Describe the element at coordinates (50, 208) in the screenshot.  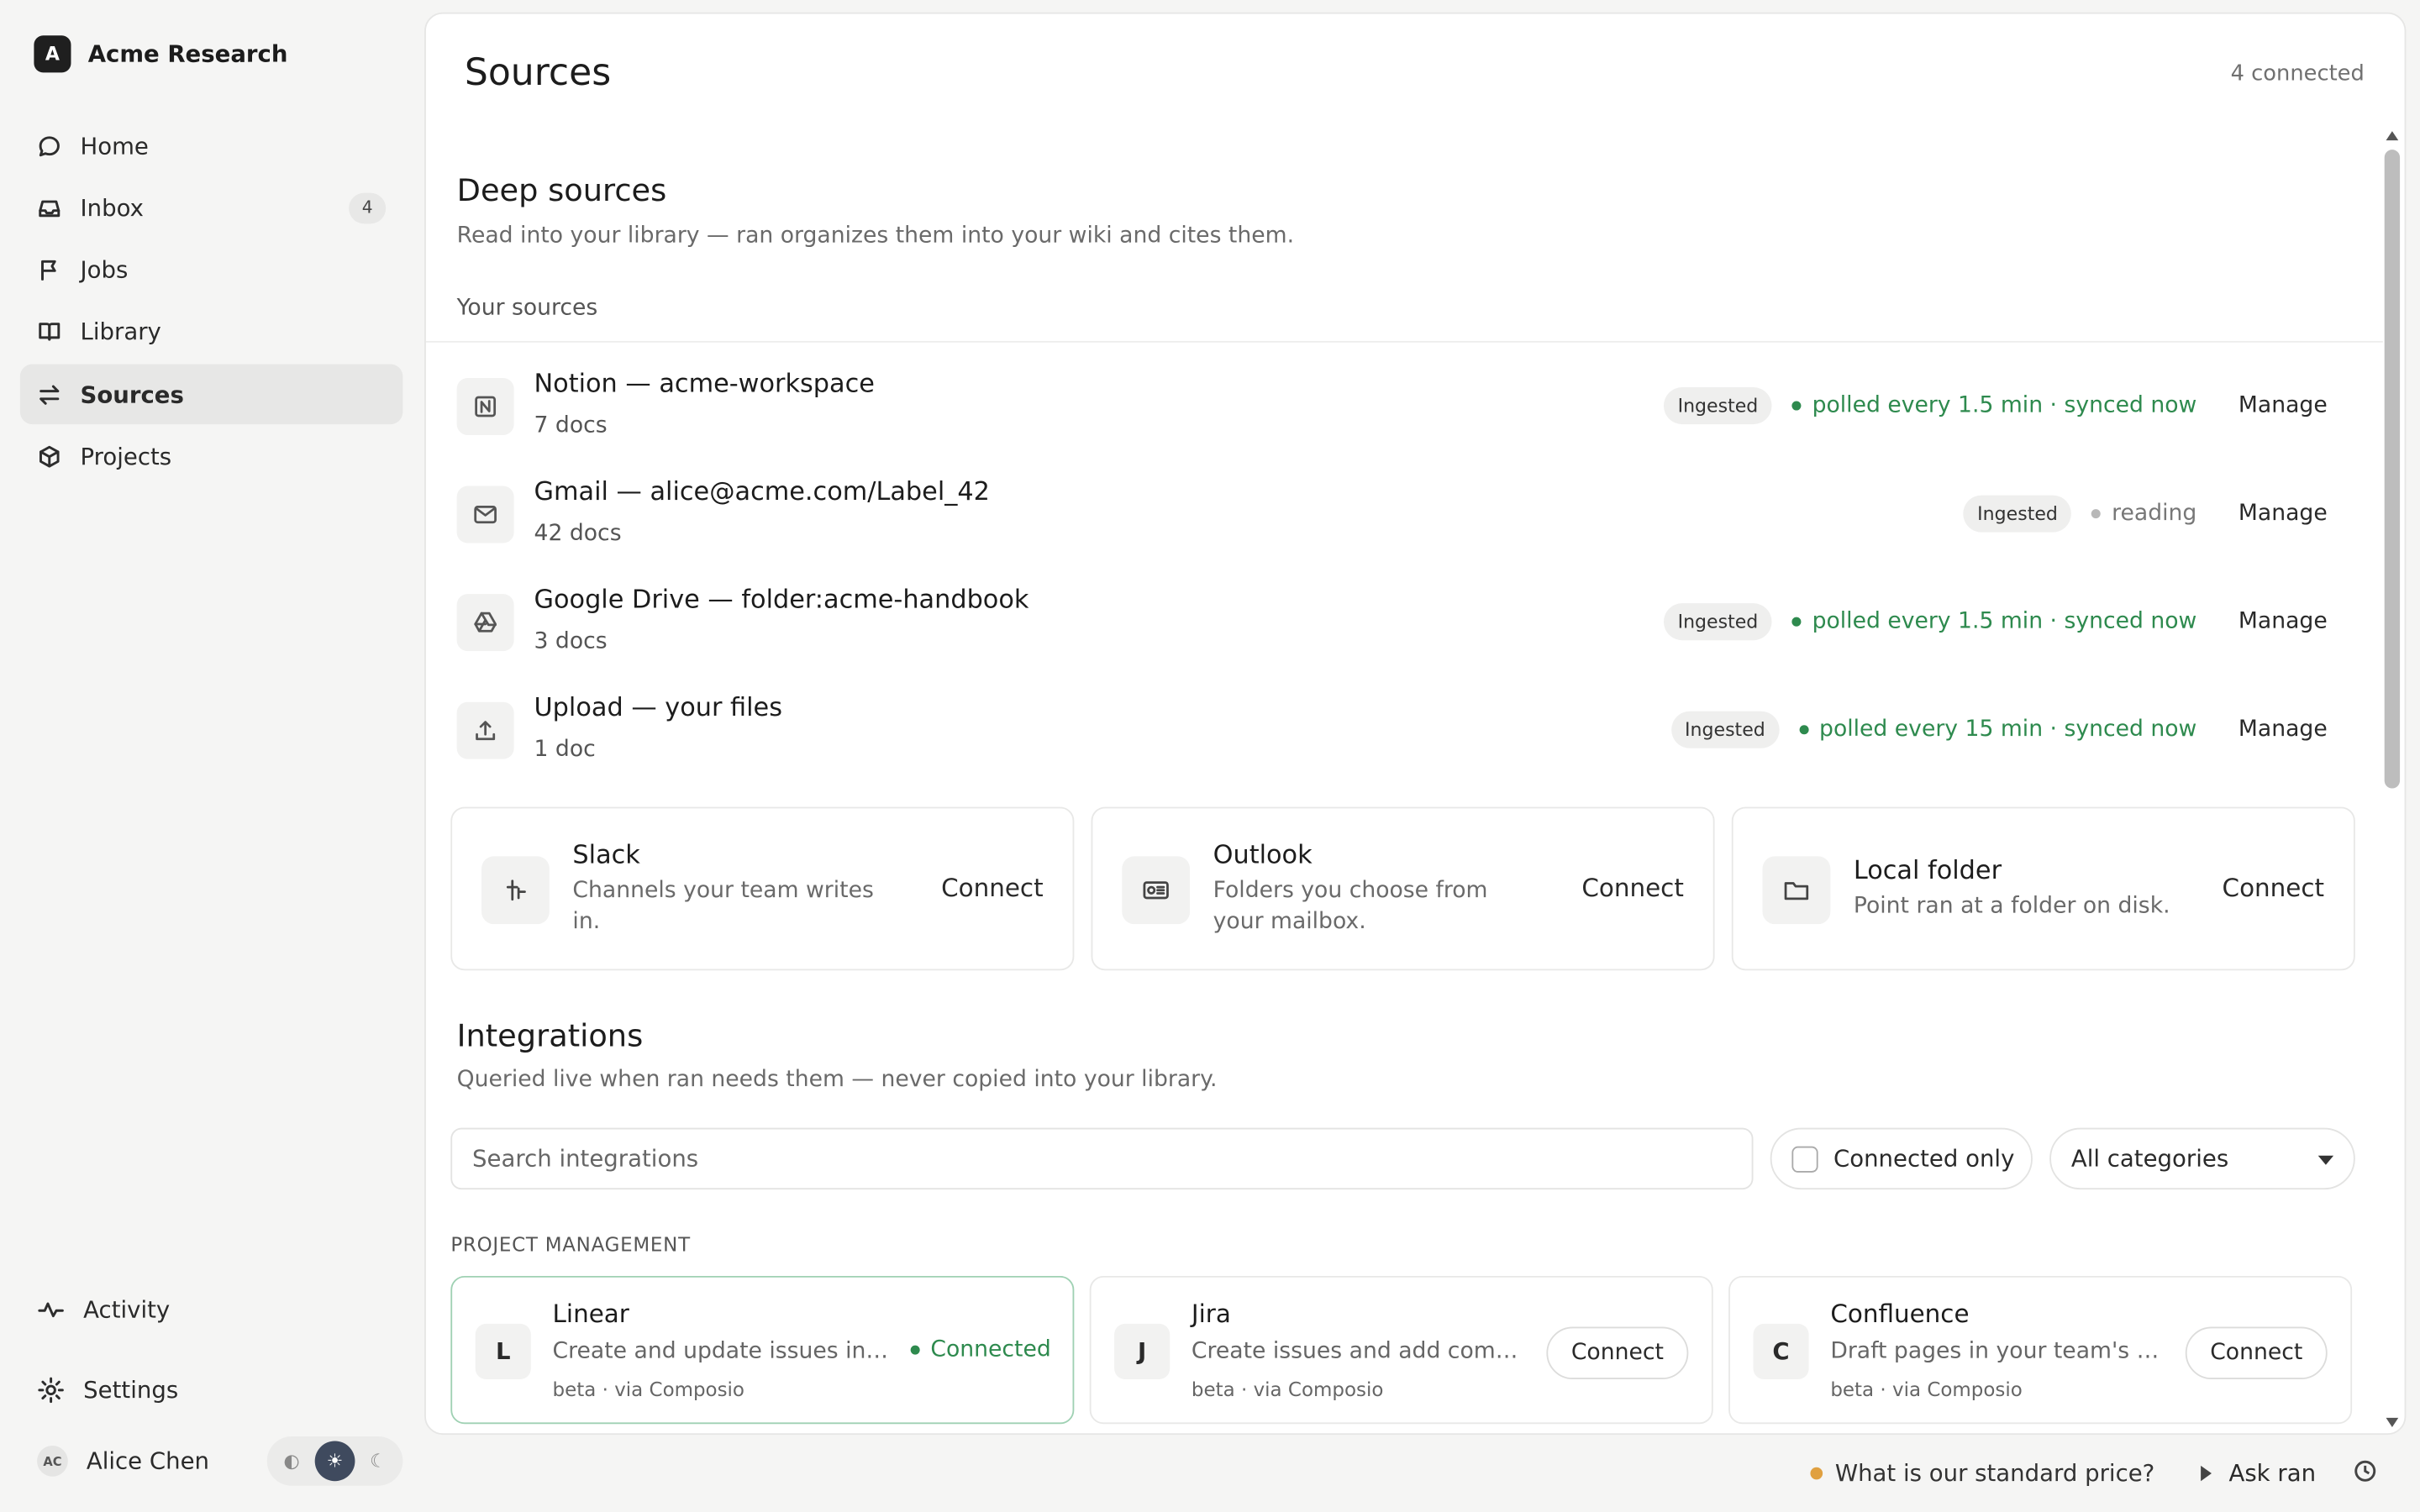
I see `inbox-icon` at that location.